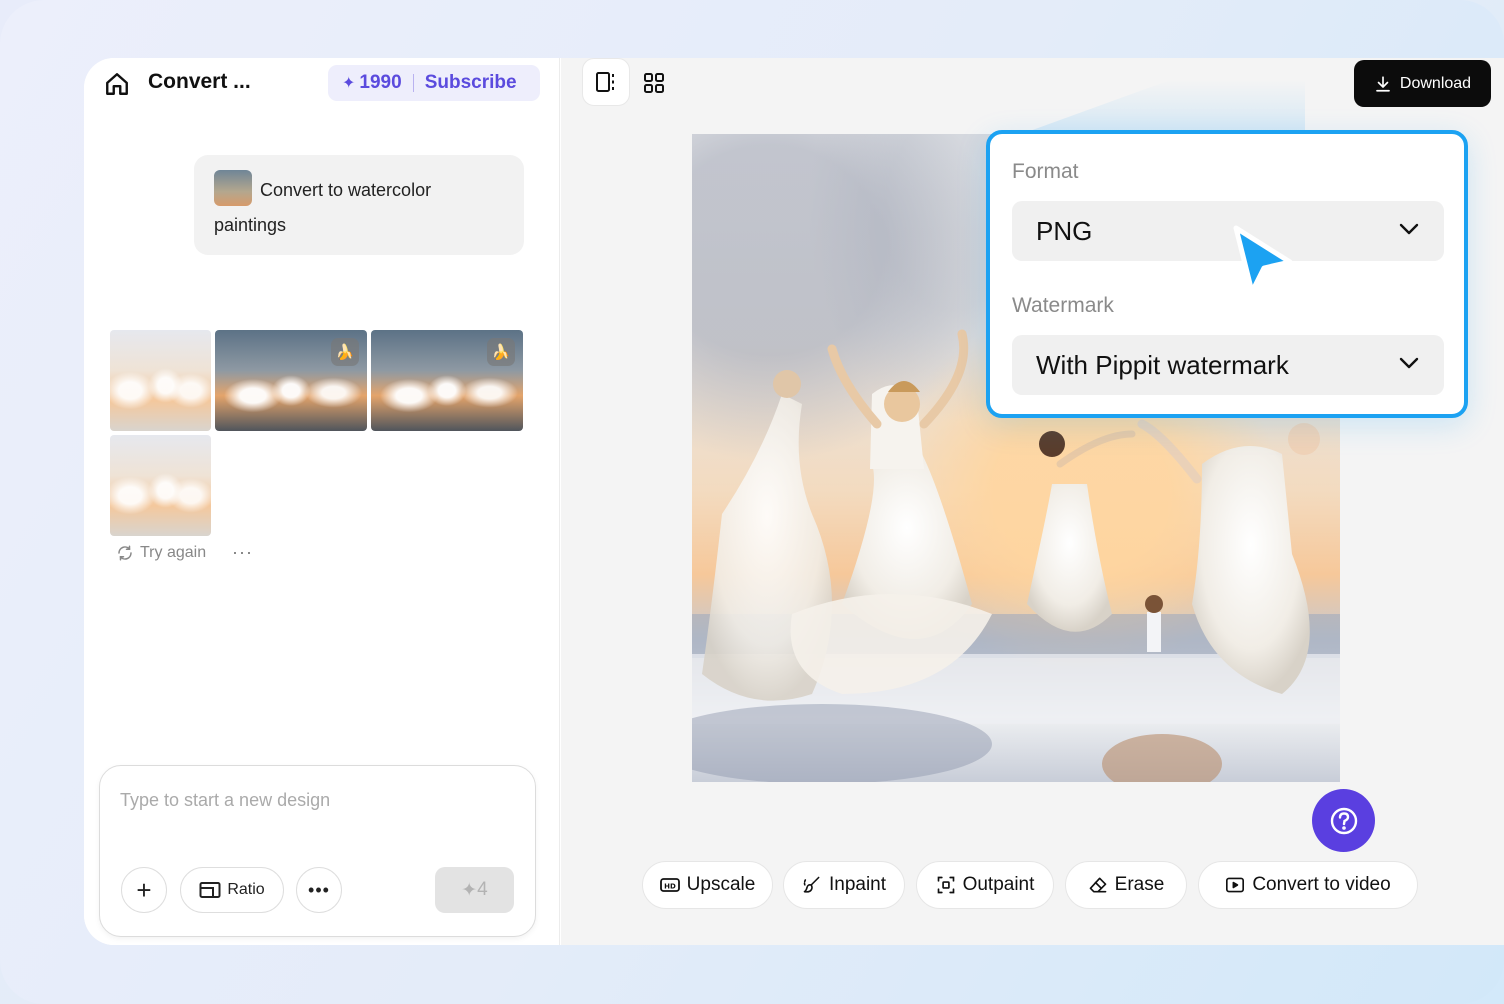  Describe the element at coordinates (482, 889) in the screenshot. I see `generate-cost: 4` at that location.